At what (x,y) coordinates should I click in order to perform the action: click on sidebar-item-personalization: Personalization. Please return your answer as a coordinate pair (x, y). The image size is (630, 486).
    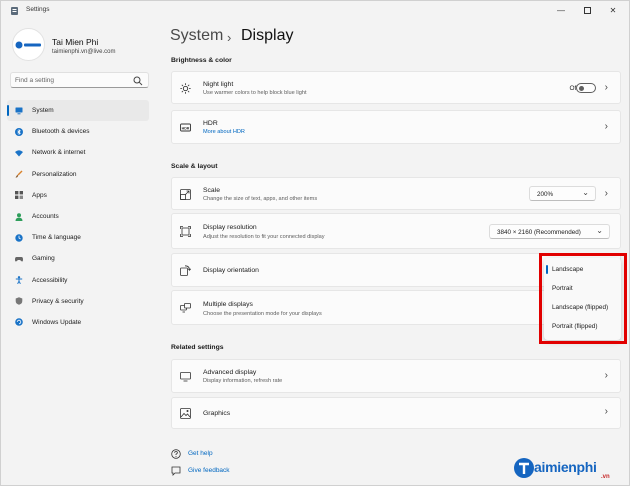
    Looking at the image, I should click on (78, 174).